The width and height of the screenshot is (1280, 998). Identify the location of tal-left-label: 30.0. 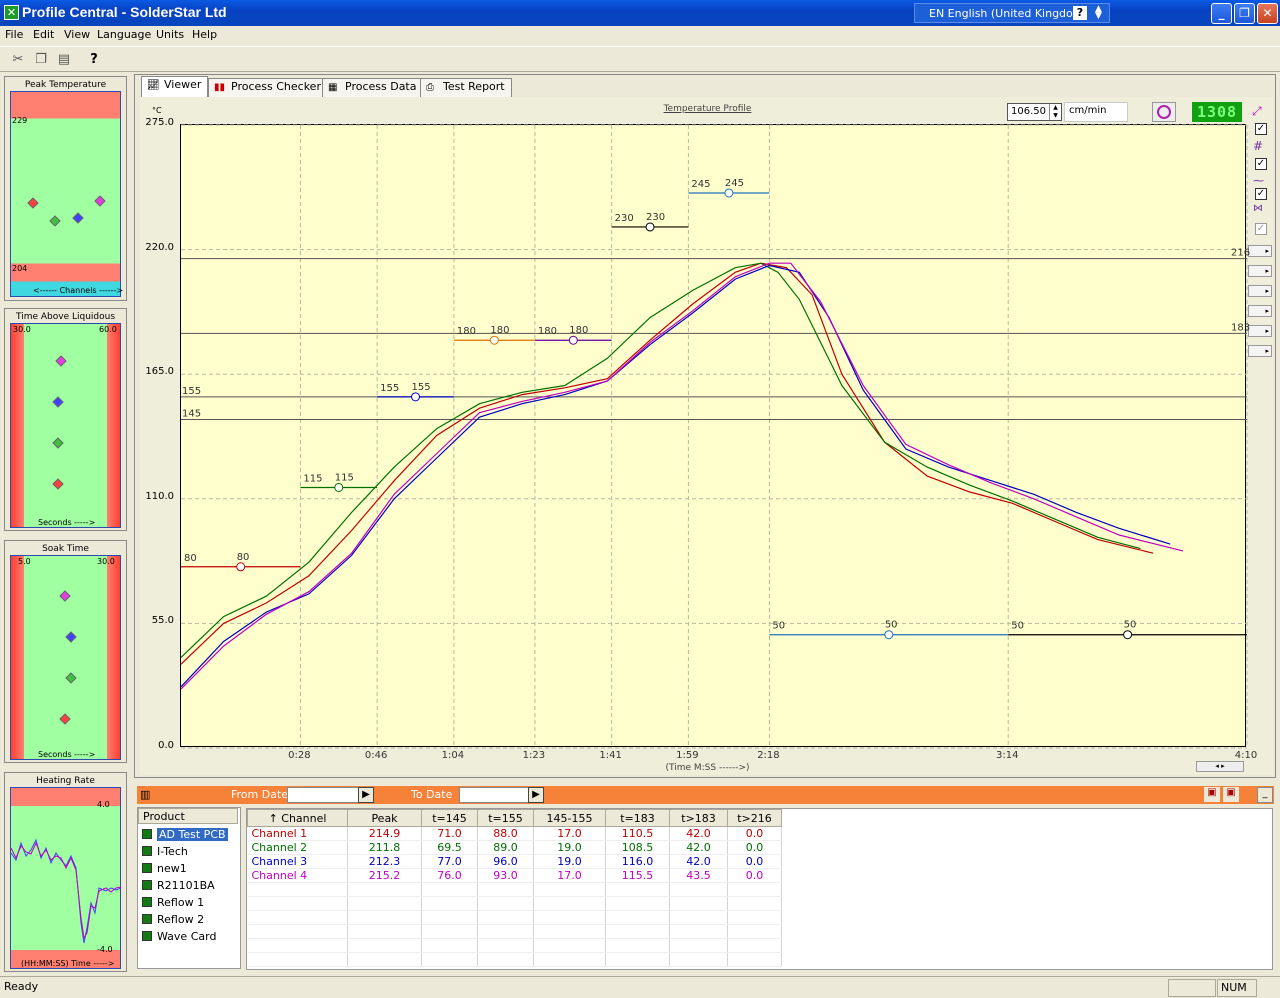
(22, 329).